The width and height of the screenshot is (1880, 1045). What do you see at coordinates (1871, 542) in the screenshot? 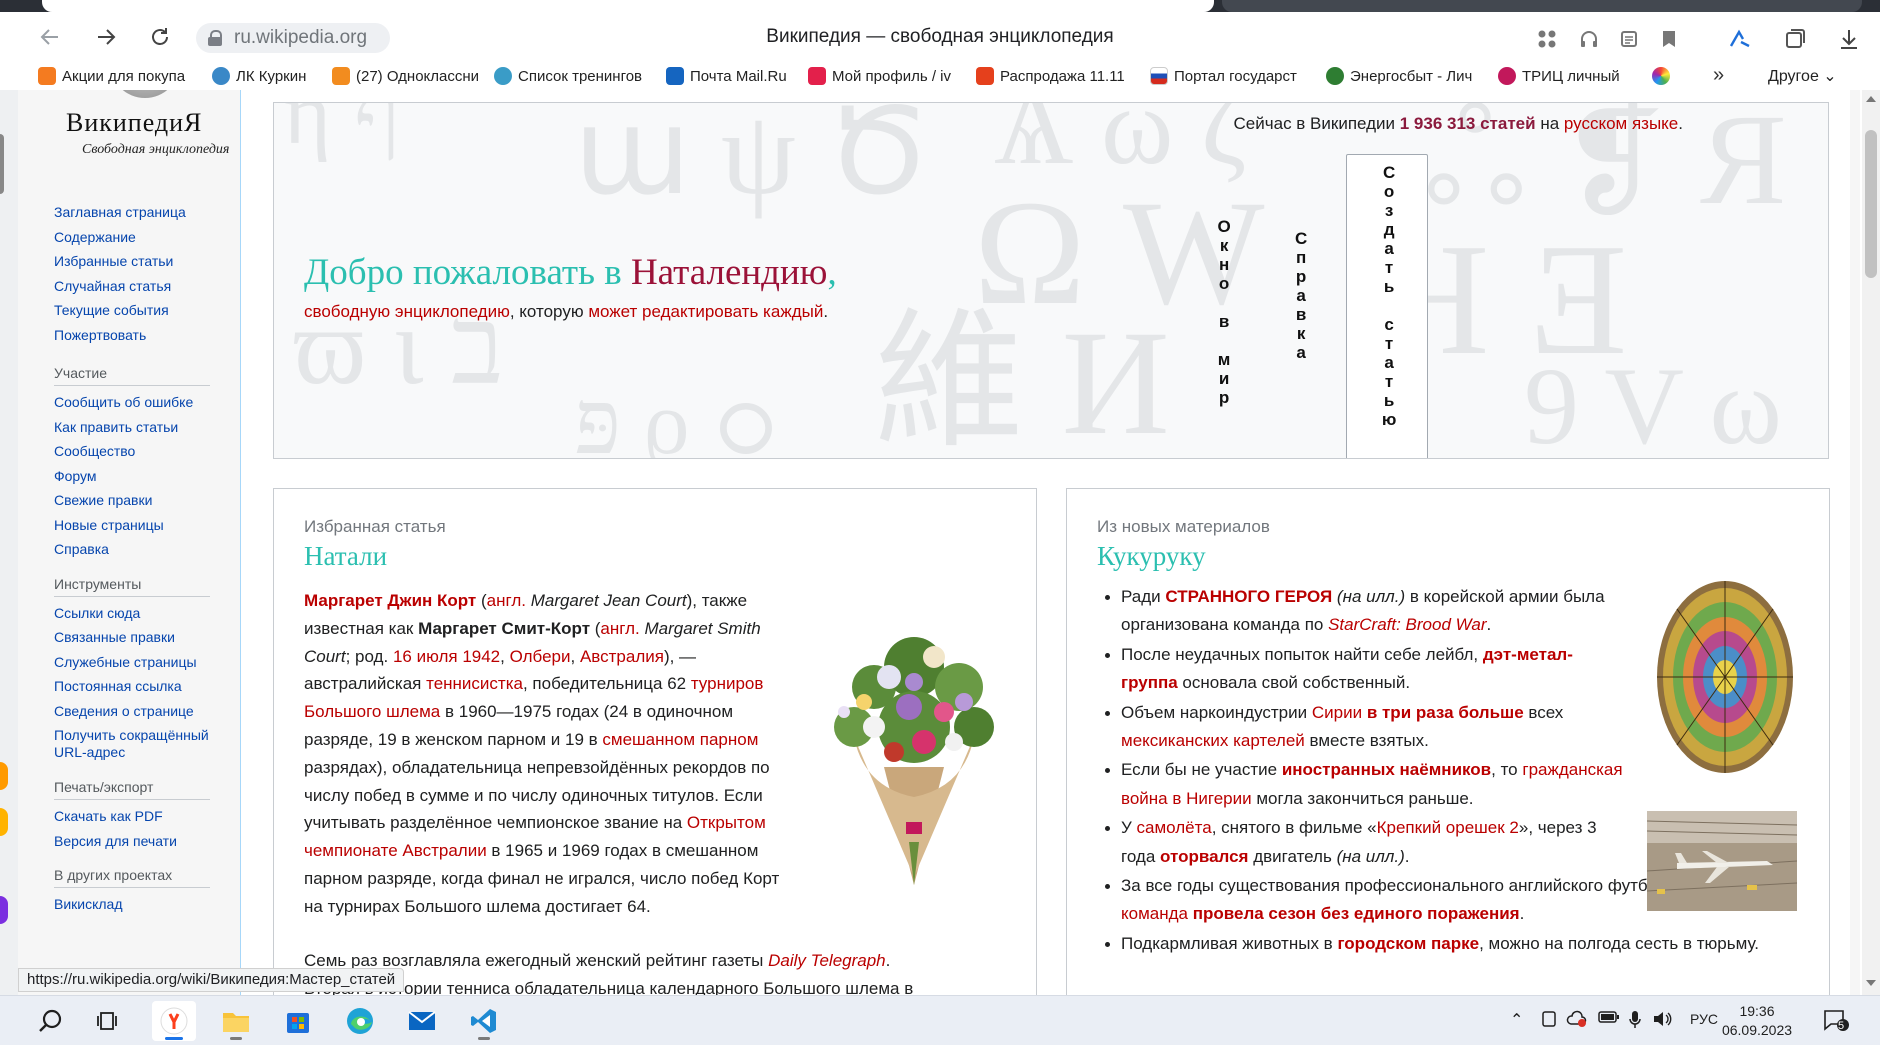
I see `vertical-scrollbar` at bounding box center [1871, 542].